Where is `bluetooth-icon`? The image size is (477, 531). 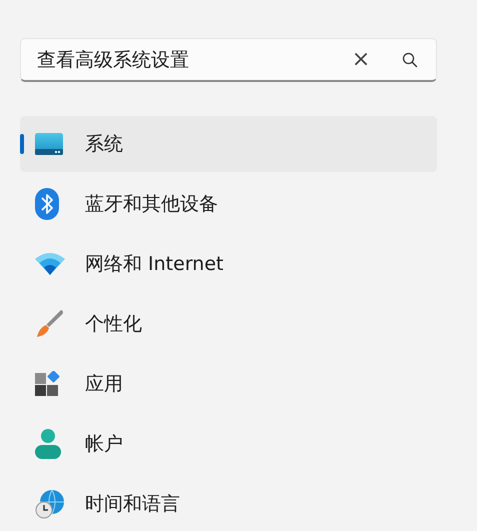
bluetooth-icon is located at coordinates (47, 204).